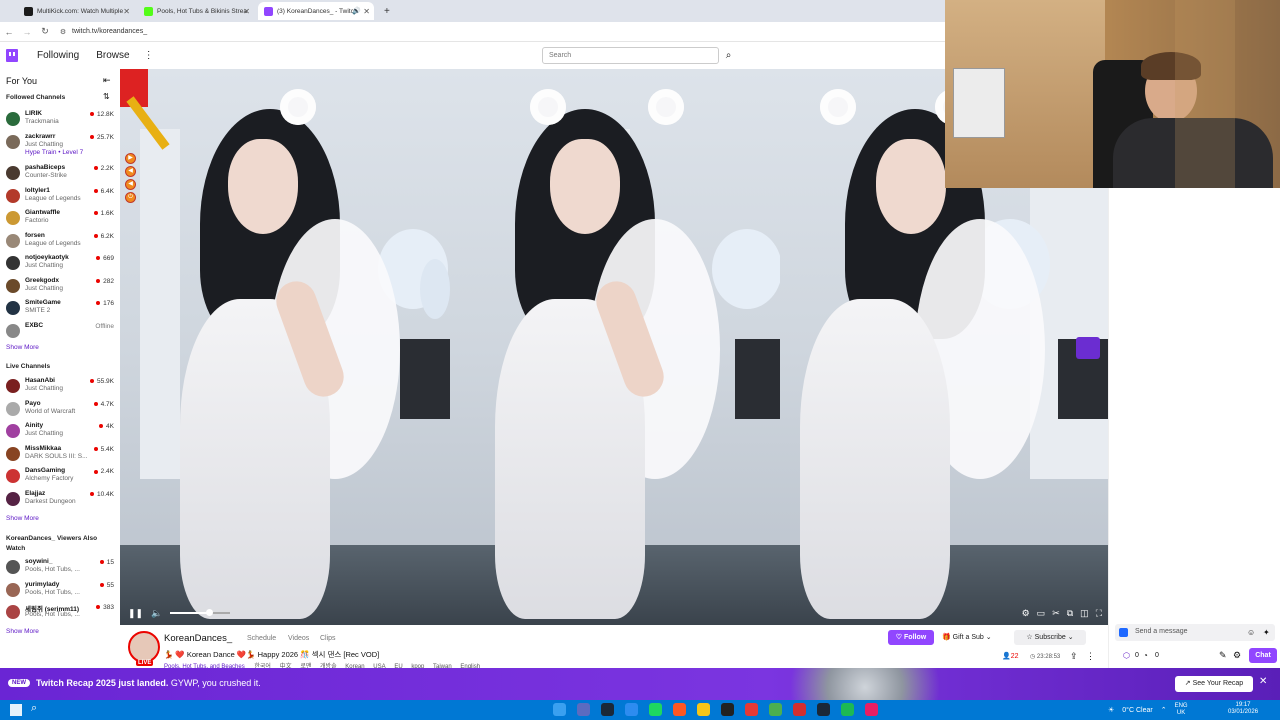  Describe the element at coordinates (61, 263) in the screenshot. I see `sidebar-channel-row: notjoeykaotyk Just Chatting 669` at that location.